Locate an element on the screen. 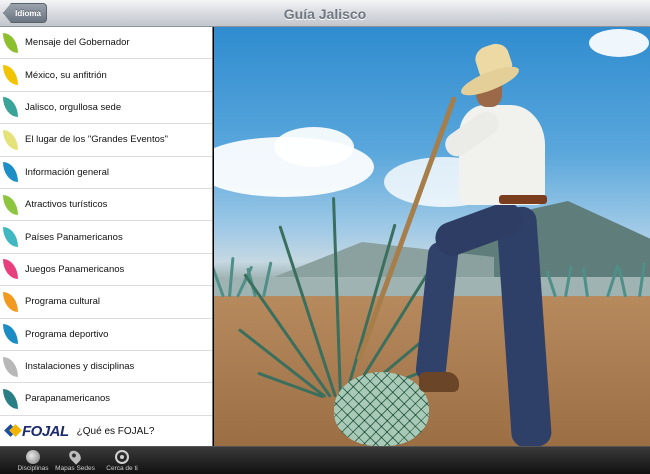 The image size is (650, 474). disc-icon is located at coordinates (33, 457).